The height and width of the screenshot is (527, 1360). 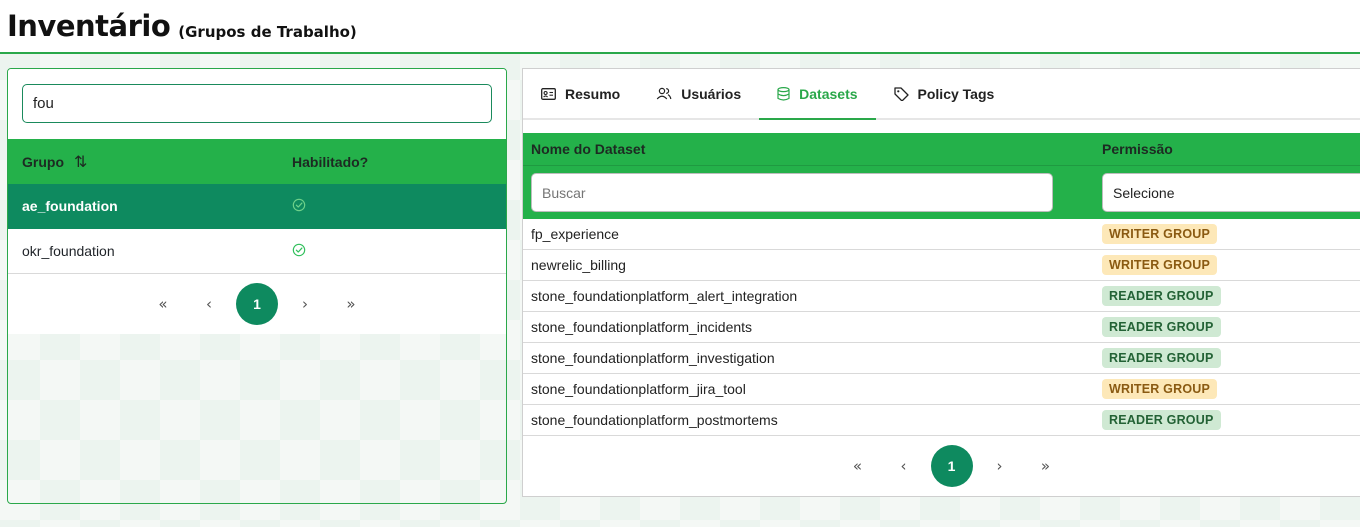 I want to click on groups-table-header: Grupo ⇅ Habilitado?, so click(x=257, y=161).